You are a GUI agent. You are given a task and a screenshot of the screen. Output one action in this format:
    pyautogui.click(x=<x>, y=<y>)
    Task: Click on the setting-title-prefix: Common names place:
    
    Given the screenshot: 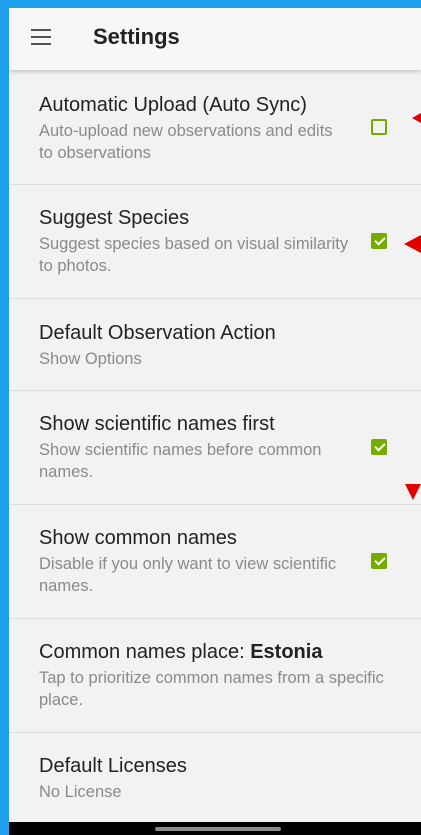 What is the action you would take?
    pyautogui.click(x=145, y=652)
    